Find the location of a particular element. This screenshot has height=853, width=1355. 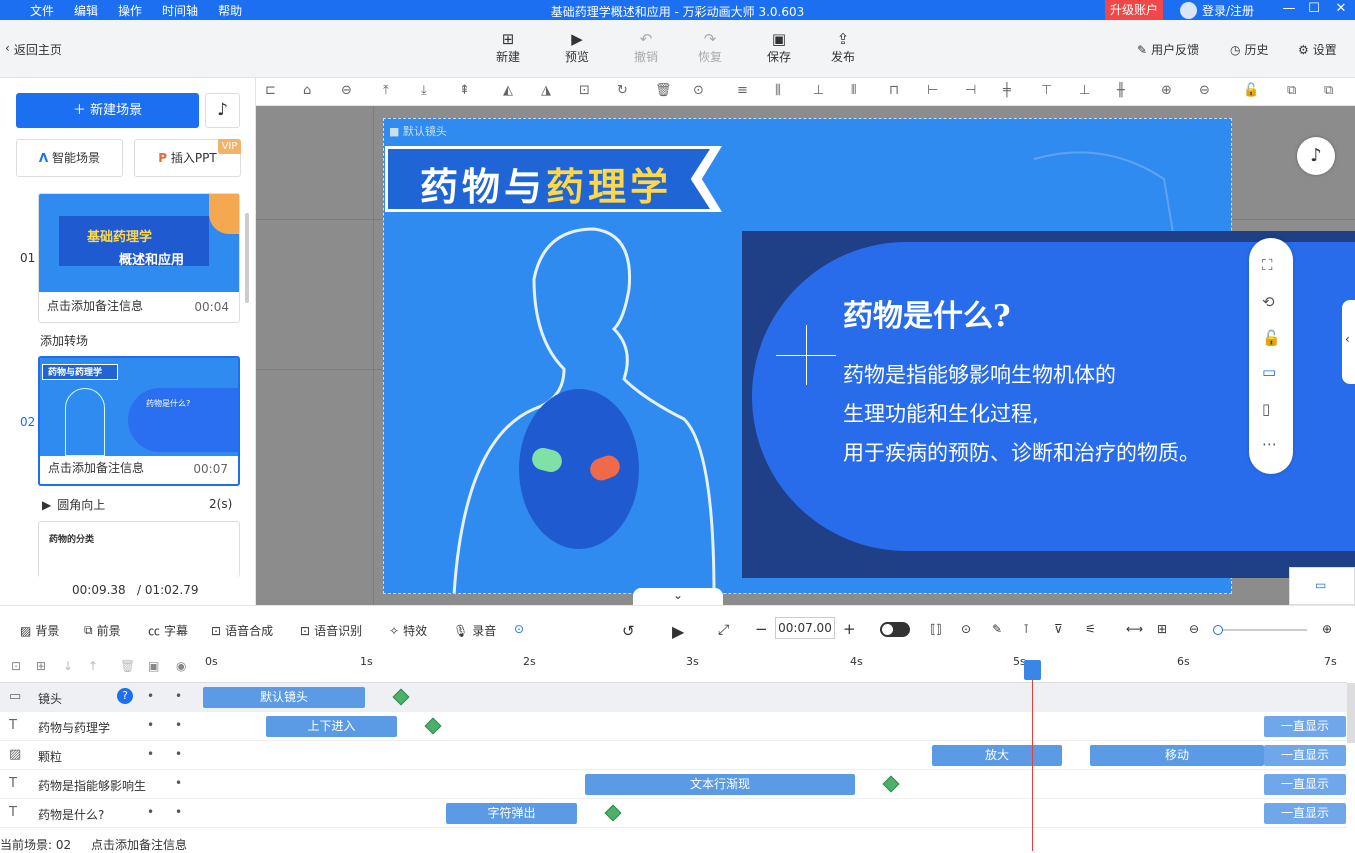

scene-card-1: 基础药理学 概述和应用 点击添加备注信息 00:04 is located at coordinates (139, 258).